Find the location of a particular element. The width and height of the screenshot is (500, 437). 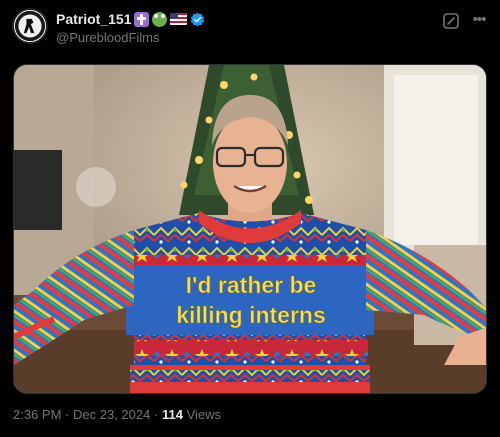

avatar-logo-icon is located at coordinates (30, 26).